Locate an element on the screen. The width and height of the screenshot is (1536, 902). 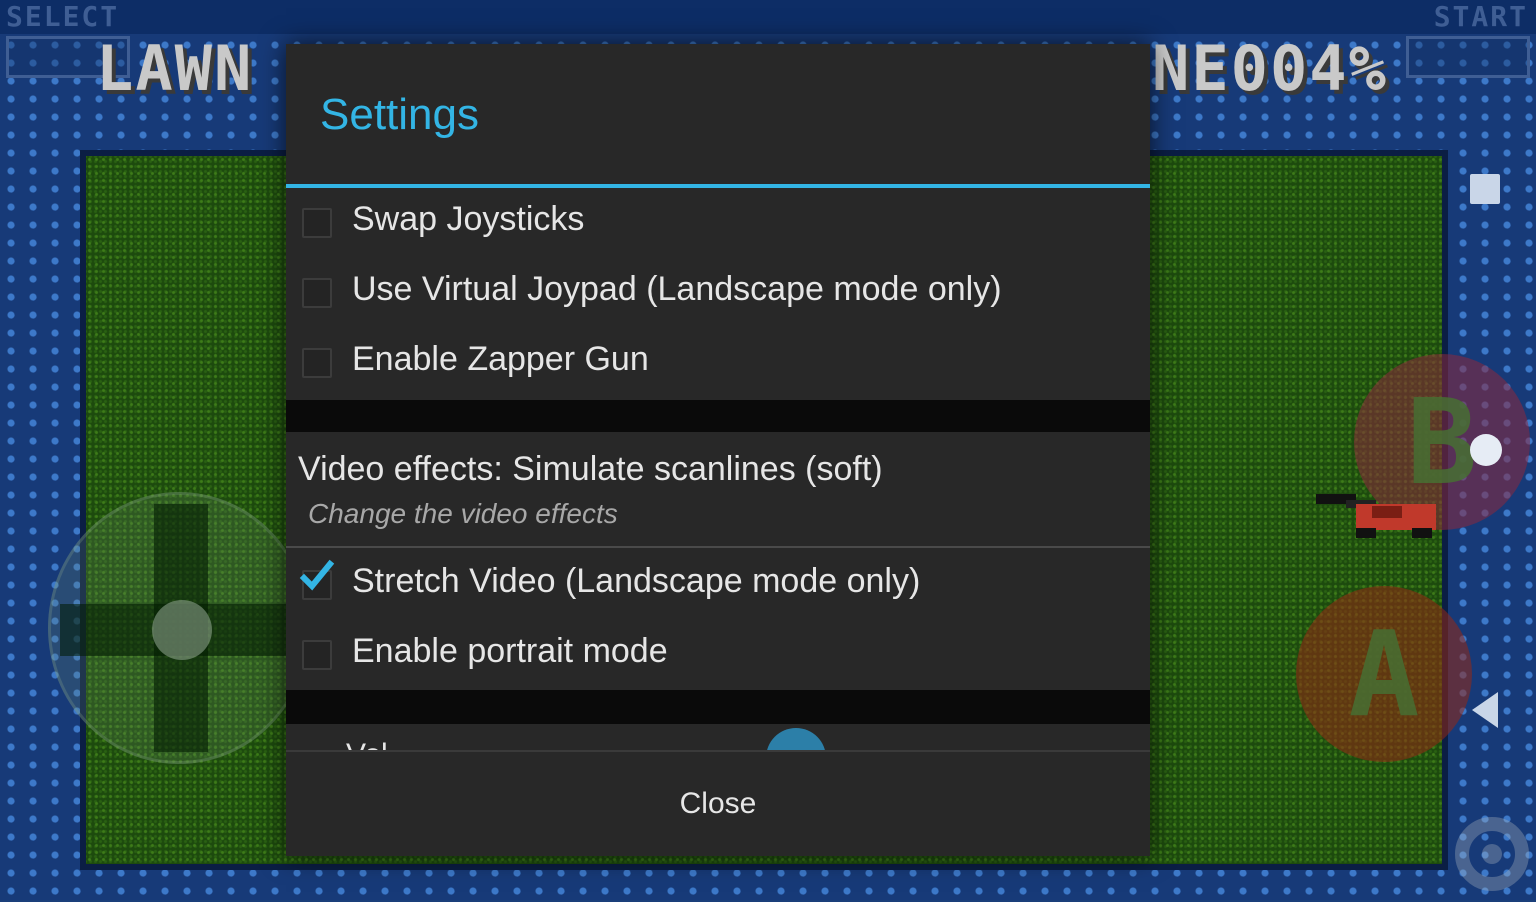
home-icon is located at coordinates (1486, 450).